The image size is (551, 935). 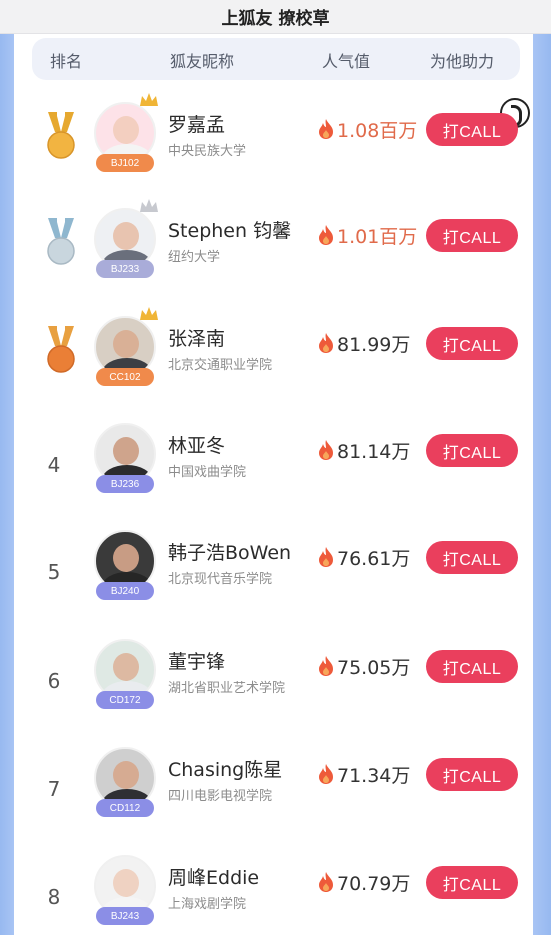 I want to click on user-id-badge: BJ243, so click(x=125, y=916).